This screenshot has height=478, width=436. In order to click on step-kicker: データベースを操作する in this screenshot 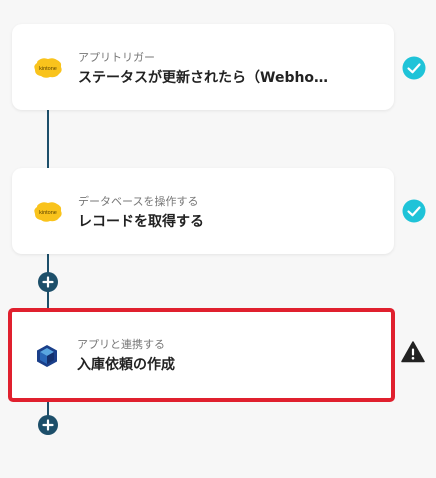, I will do `click(138, 201)`.